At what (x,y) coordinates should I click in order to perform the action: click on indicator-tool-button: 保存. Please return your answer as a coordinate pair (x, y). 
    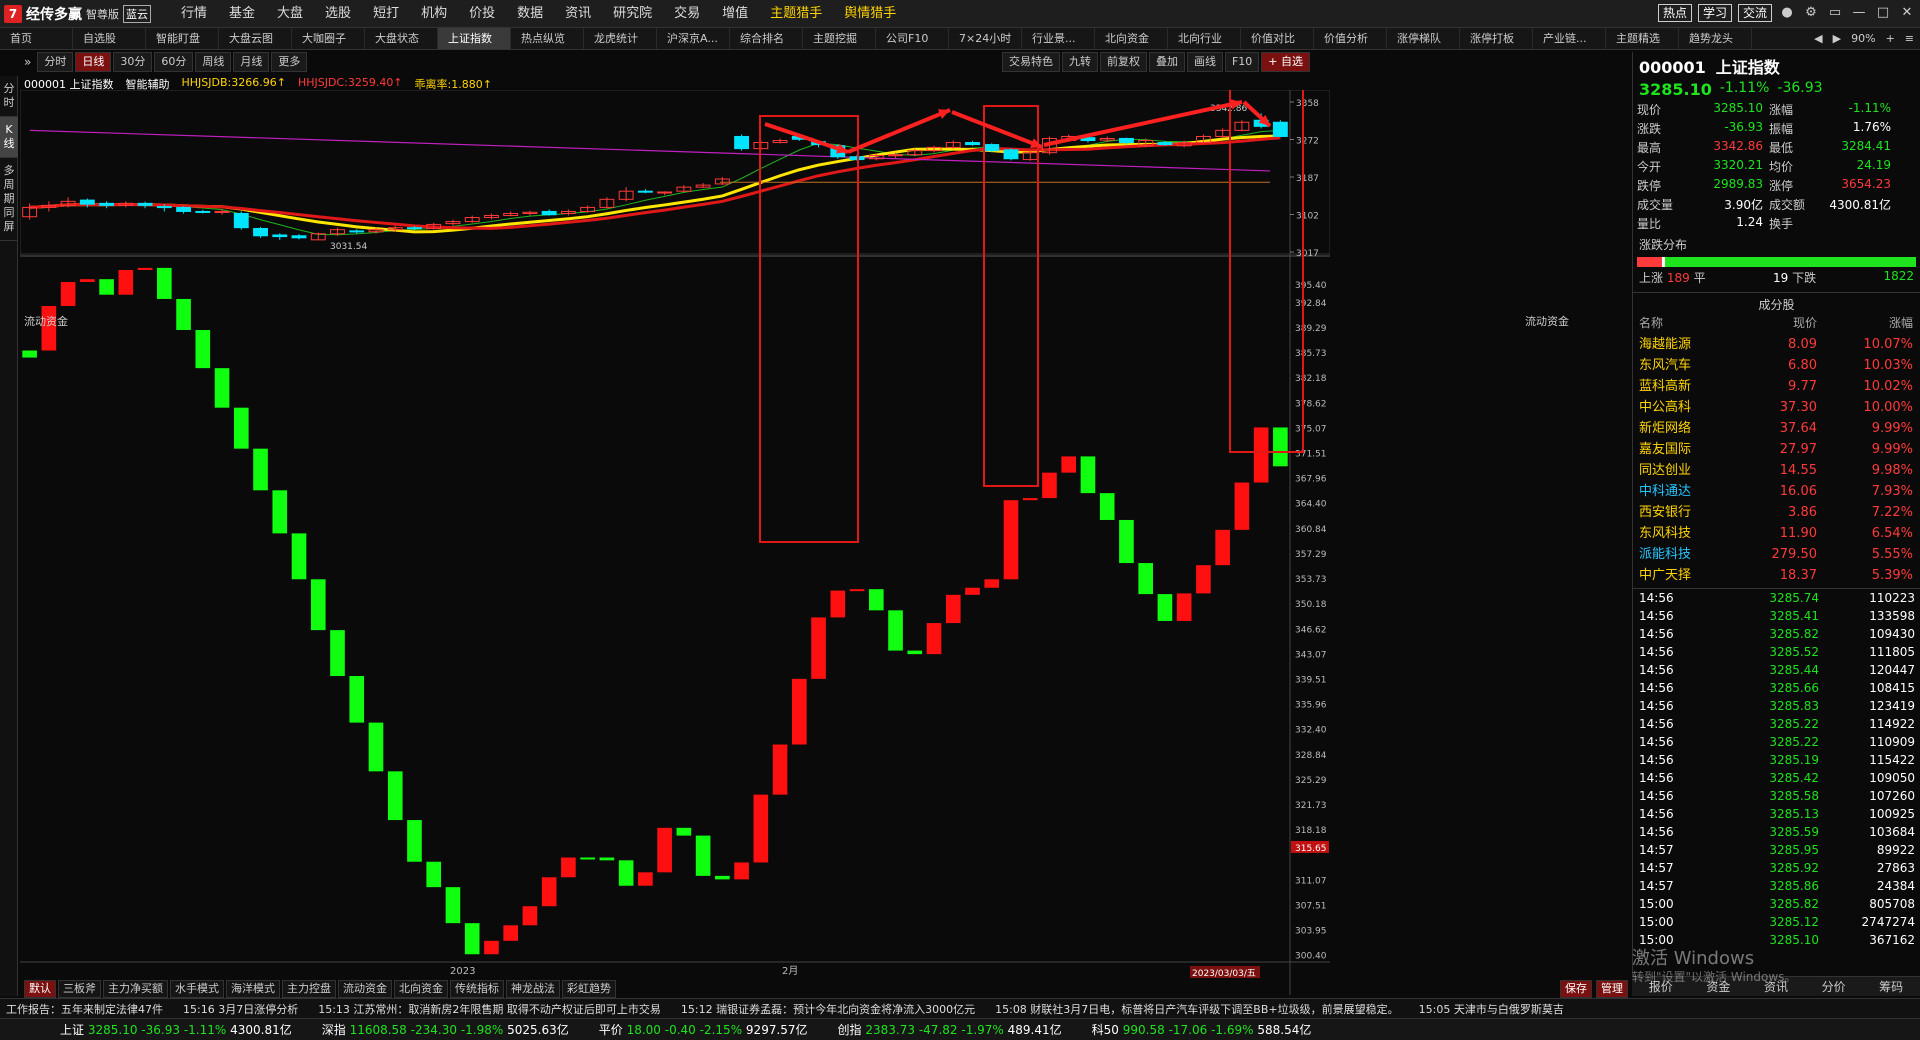
    Looking at the image, I should click on (1576, 989).